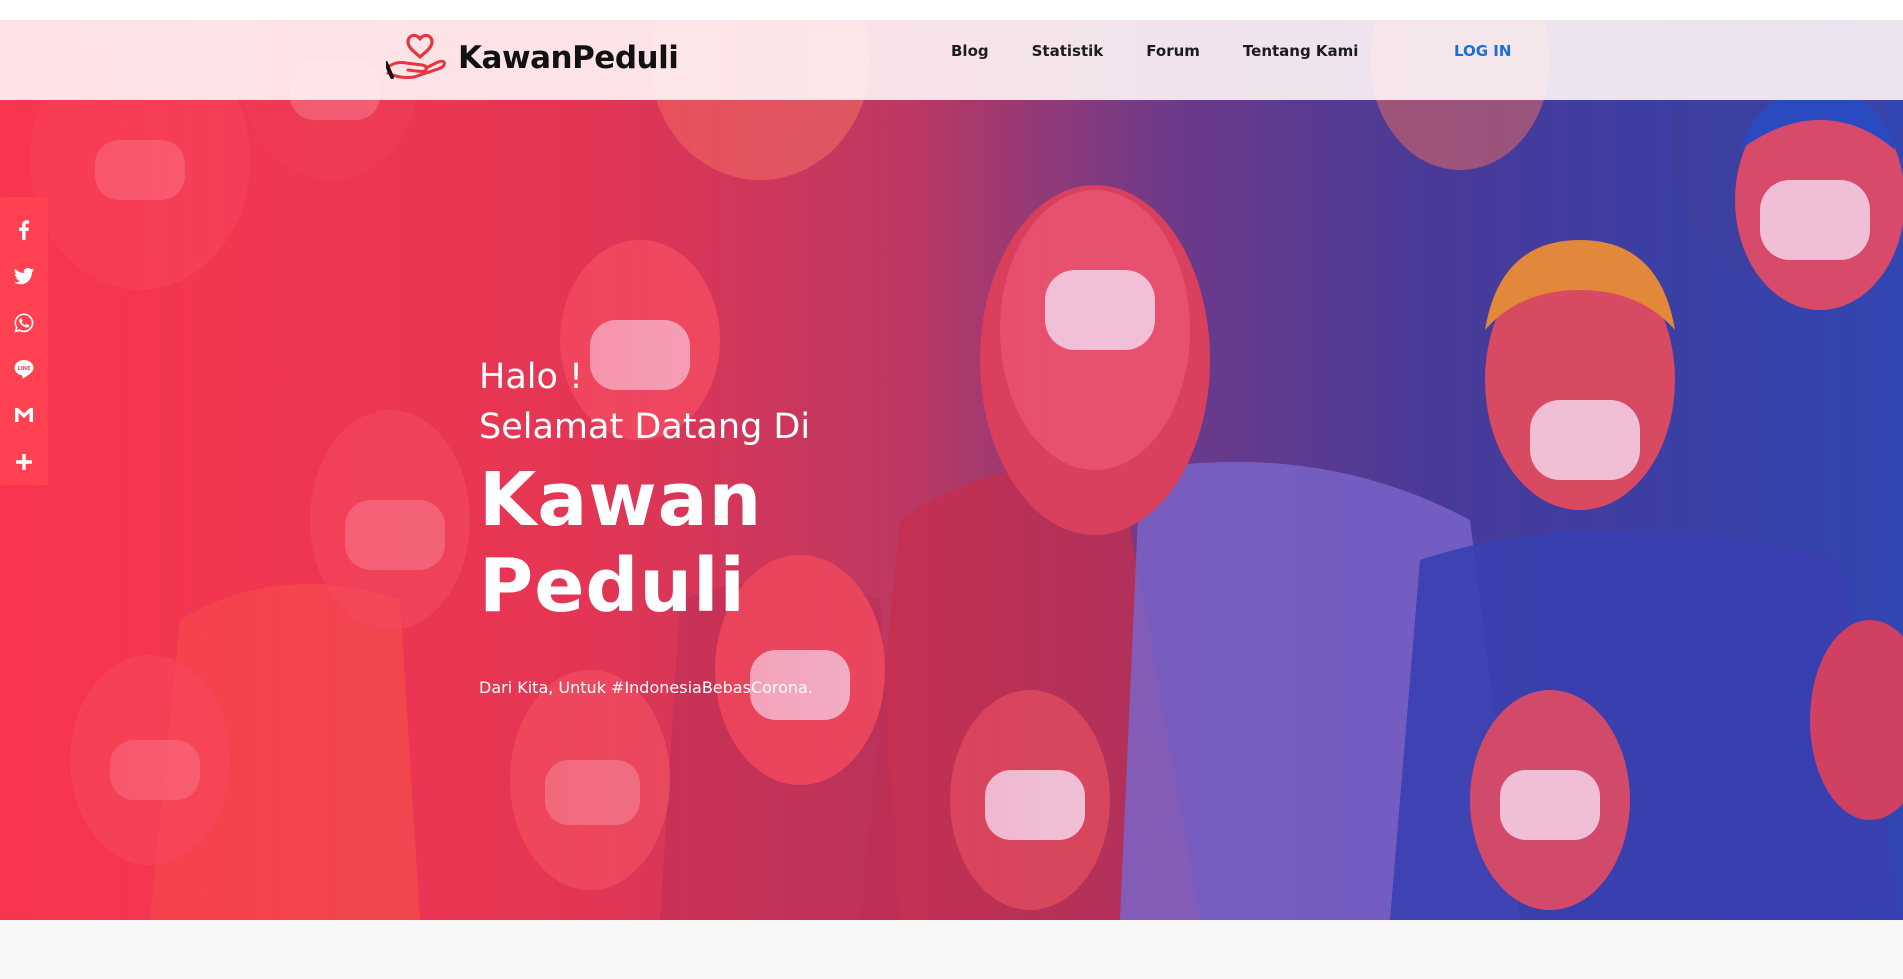 Image resolution: width=1903 pixels, height=979 pixels. What do you see at coordinates (416, 56) in the screenshot?
I see `heart-hand-logo-icon` at bounding box center [416, 56].